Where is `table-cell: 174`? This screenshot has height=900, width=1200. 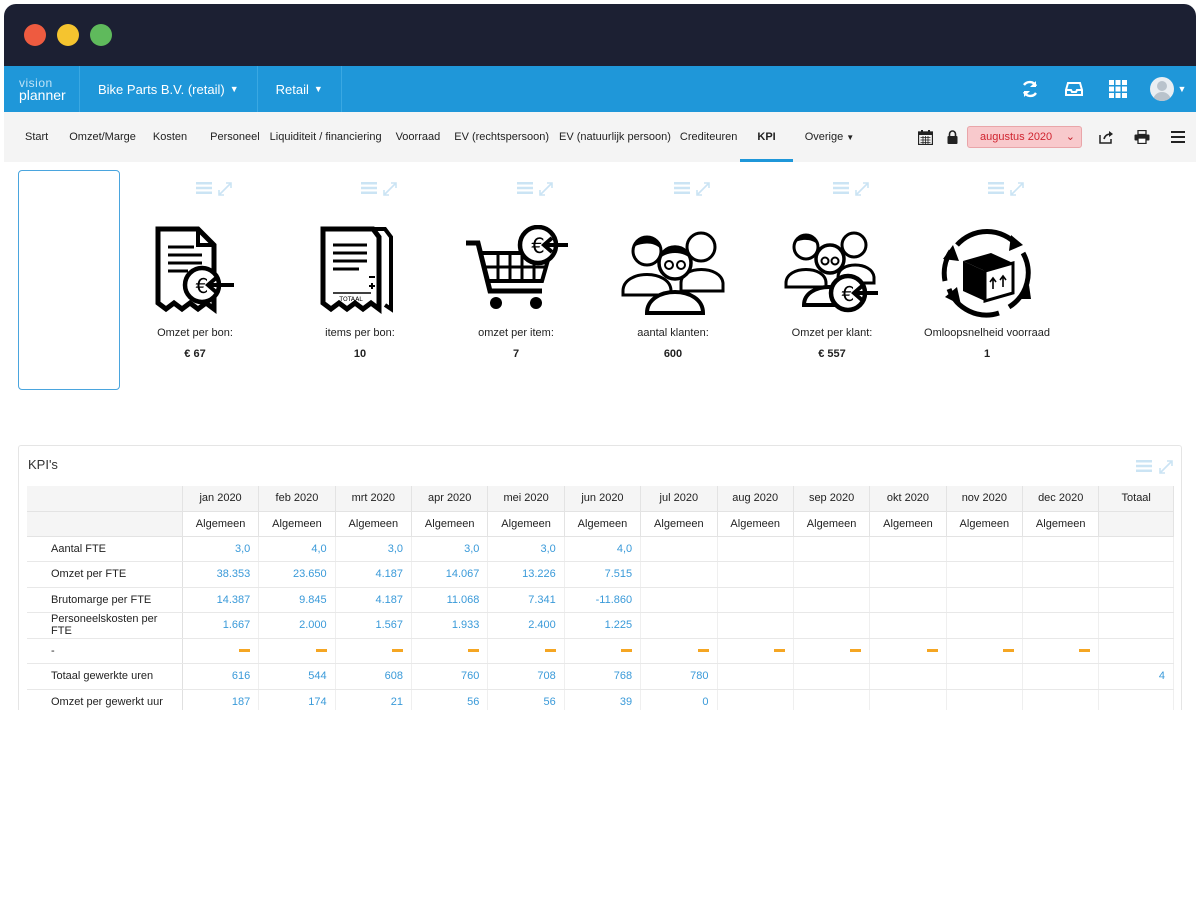
table-cell: 174 is located at coordinates (297, 699).